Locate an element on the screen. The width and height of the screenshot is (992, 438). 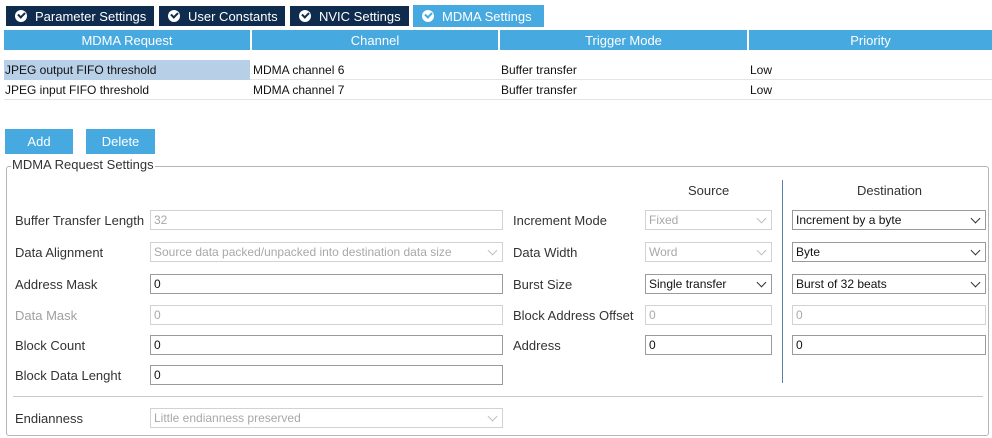
divider is located at coordinates (498, 396).